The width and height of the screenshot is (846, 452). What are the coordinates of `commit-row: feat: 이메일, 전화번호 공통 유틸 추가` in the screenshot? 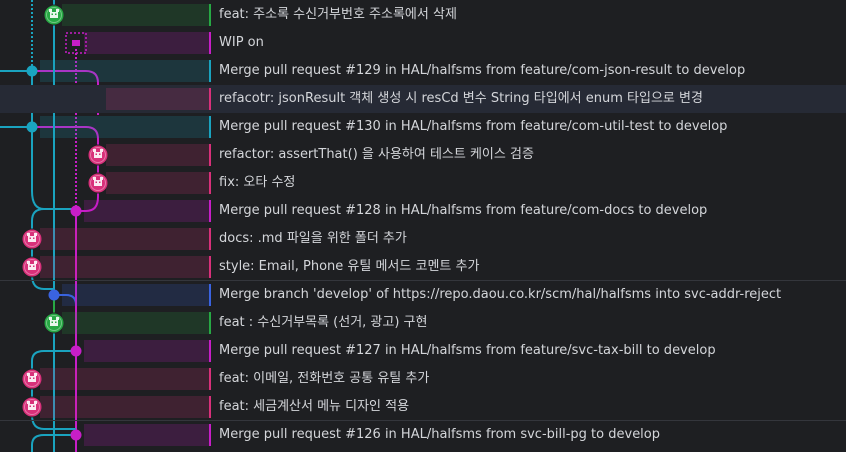 It's located at (423, 379).